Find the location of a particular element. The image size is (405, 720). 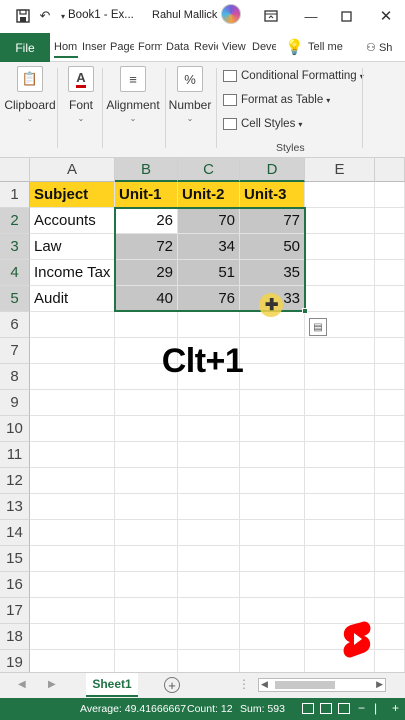

tab-developer: Deve is located at coordinates (264, 47).